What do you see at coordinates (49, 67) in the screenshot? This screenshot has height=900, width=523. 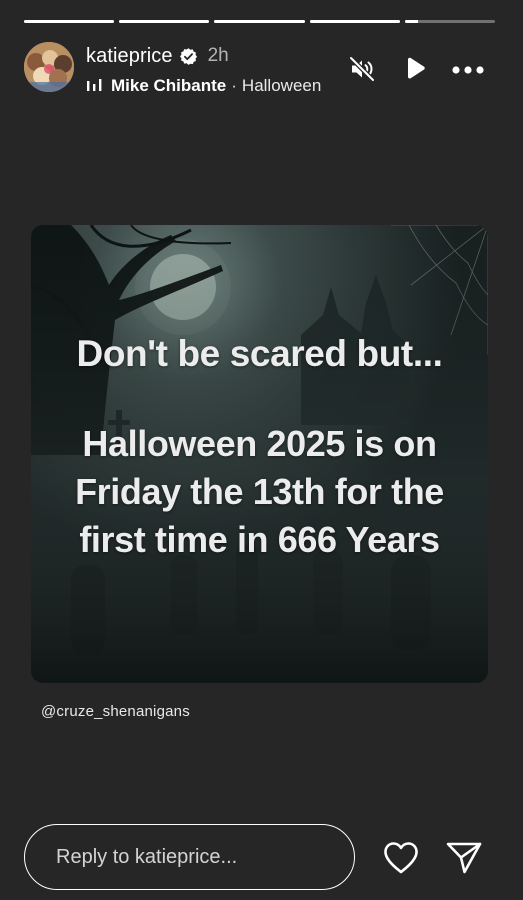 I see `avatar` at bounding box center [49, 67].